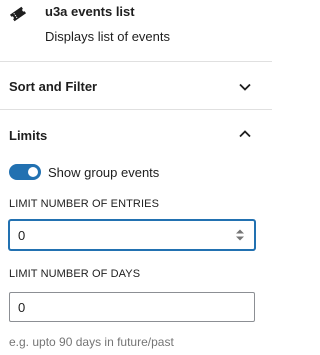  What do you see at coordinates (136, 86) in the screenshot?
I see `panel-sort-filter-toggle: Sort and Filter` at bounding box center [136, 86].